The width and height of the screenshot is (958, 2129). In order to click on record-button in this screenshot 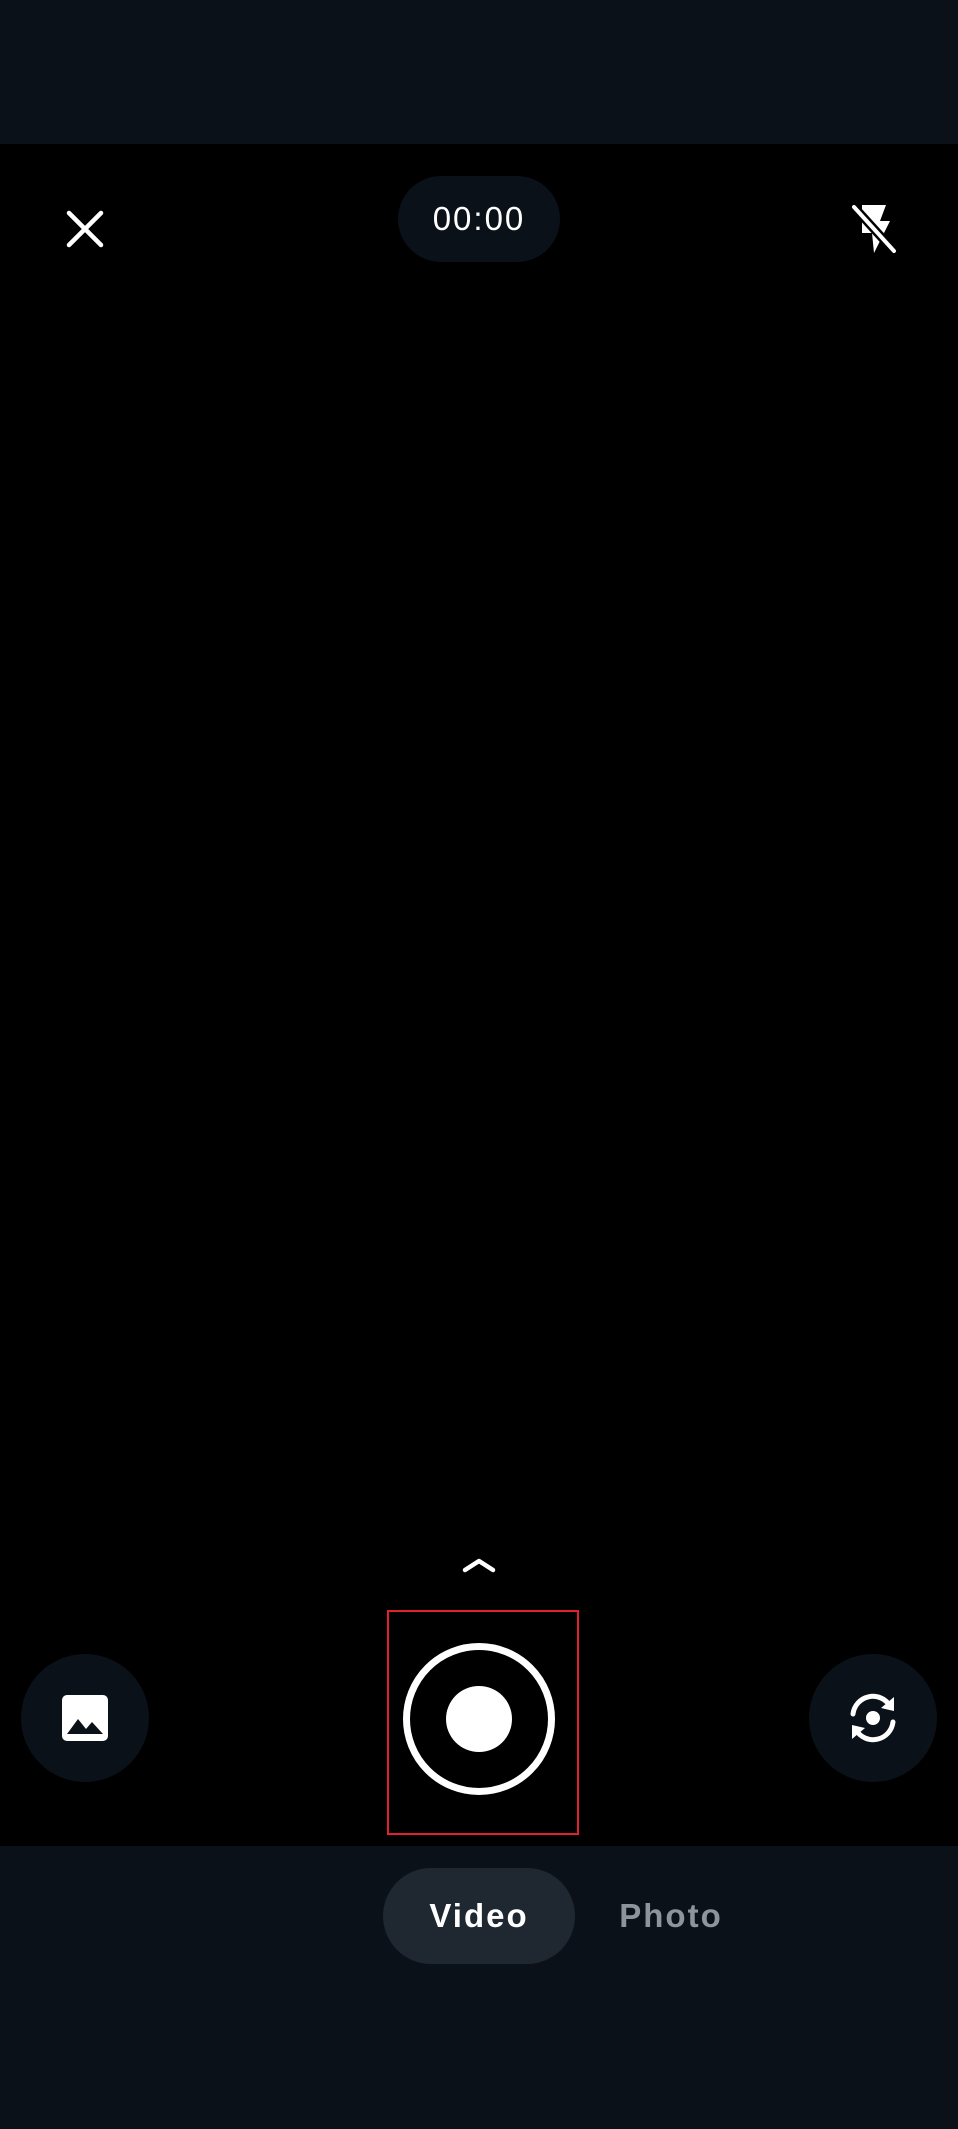, I will do `click(479, 1719)`.